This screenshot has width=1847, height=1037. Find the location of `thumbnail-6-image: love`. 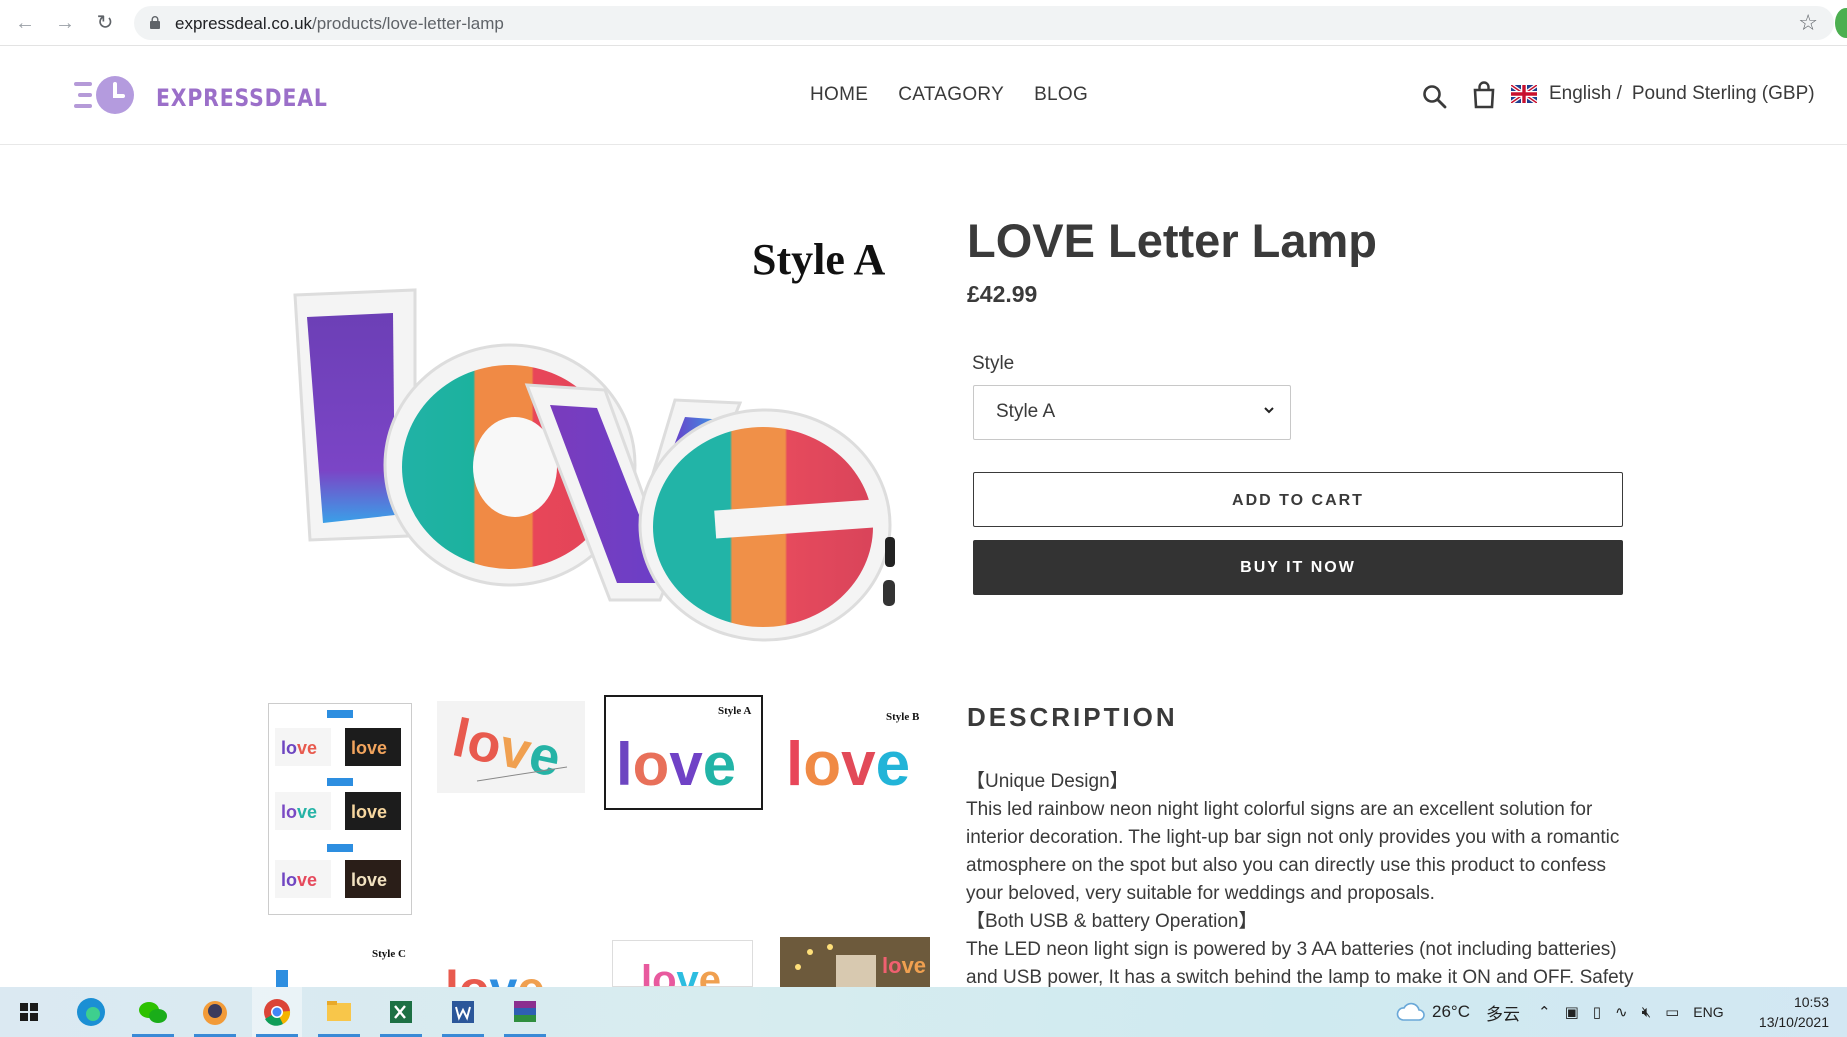

thumbnail-6-image: love is located at coordinates (495, 974).